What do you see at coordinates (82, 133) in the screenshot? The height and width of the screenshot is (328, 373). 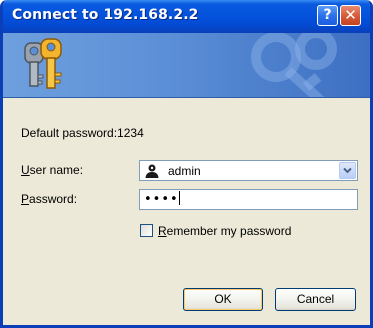 I see `default-password-hint: Default password:1234` at bounding box center [82, 133].